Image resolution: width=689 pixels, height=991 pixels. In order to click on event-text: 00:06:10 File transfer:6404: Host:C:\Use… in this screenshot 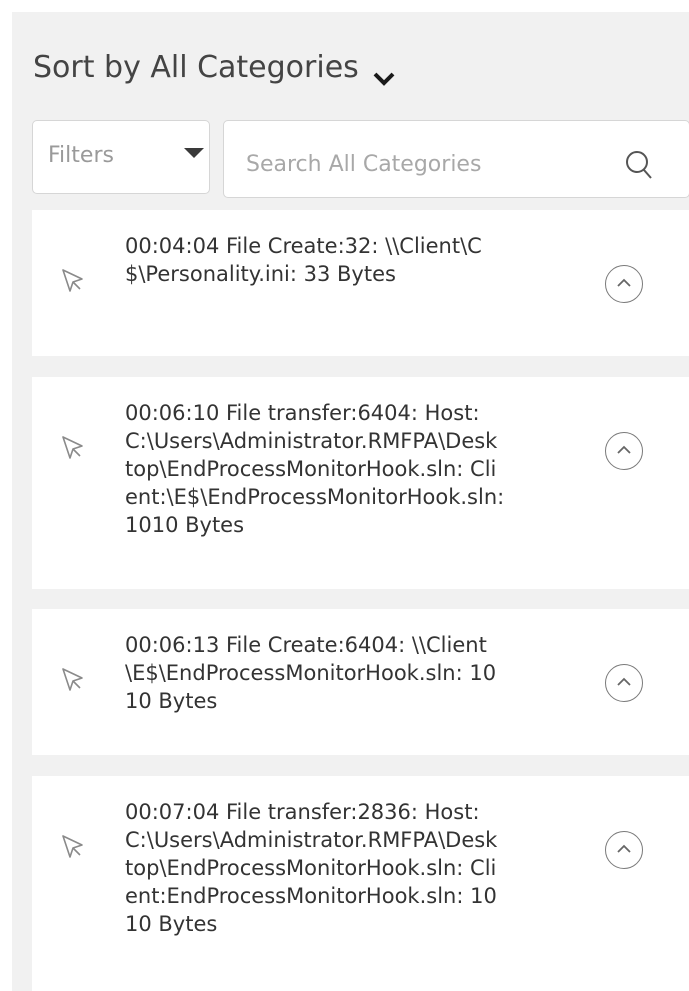, I will do `click(315, 469)`.